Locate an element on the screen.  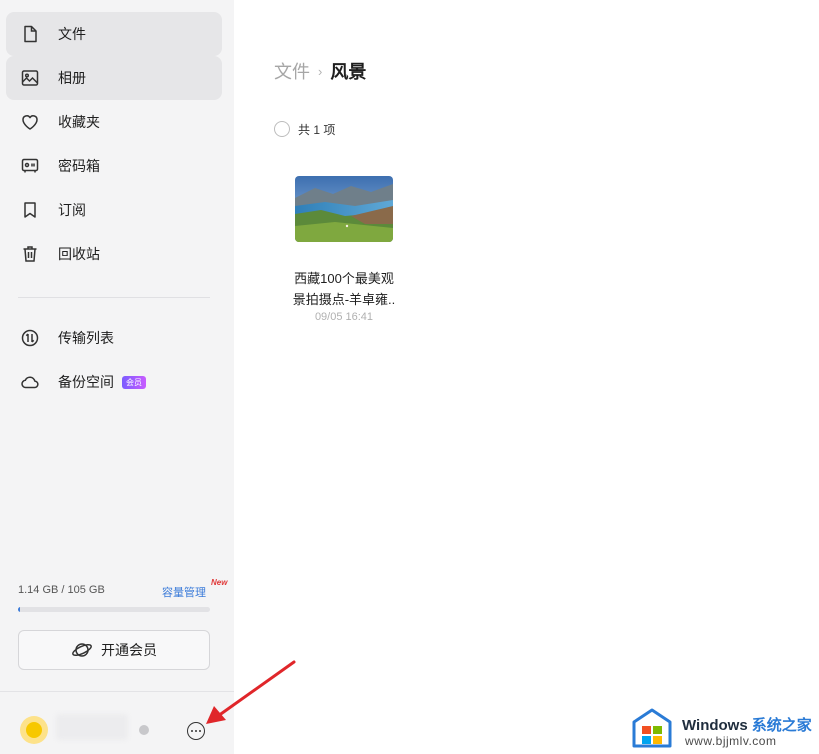
annotation-arrow is located at coordinates (251, 692).